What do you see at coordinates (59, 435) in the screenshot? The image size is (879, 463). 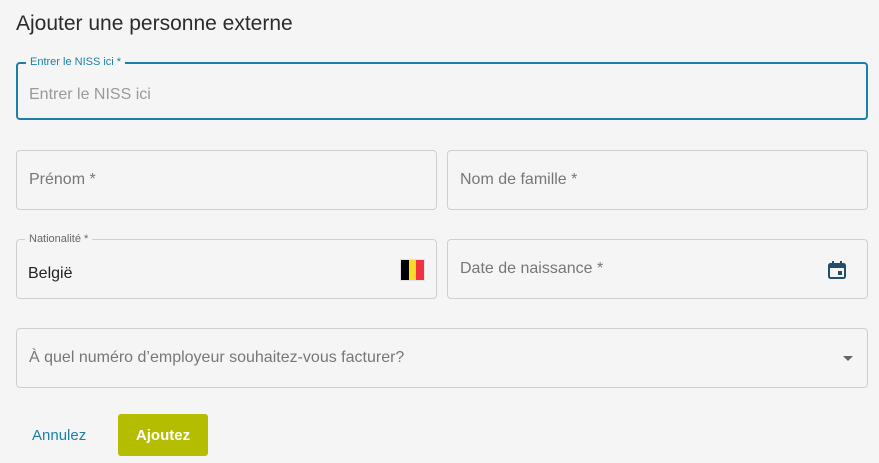 I see `cancel-button: Annulez` at bounding box center [59, 435].